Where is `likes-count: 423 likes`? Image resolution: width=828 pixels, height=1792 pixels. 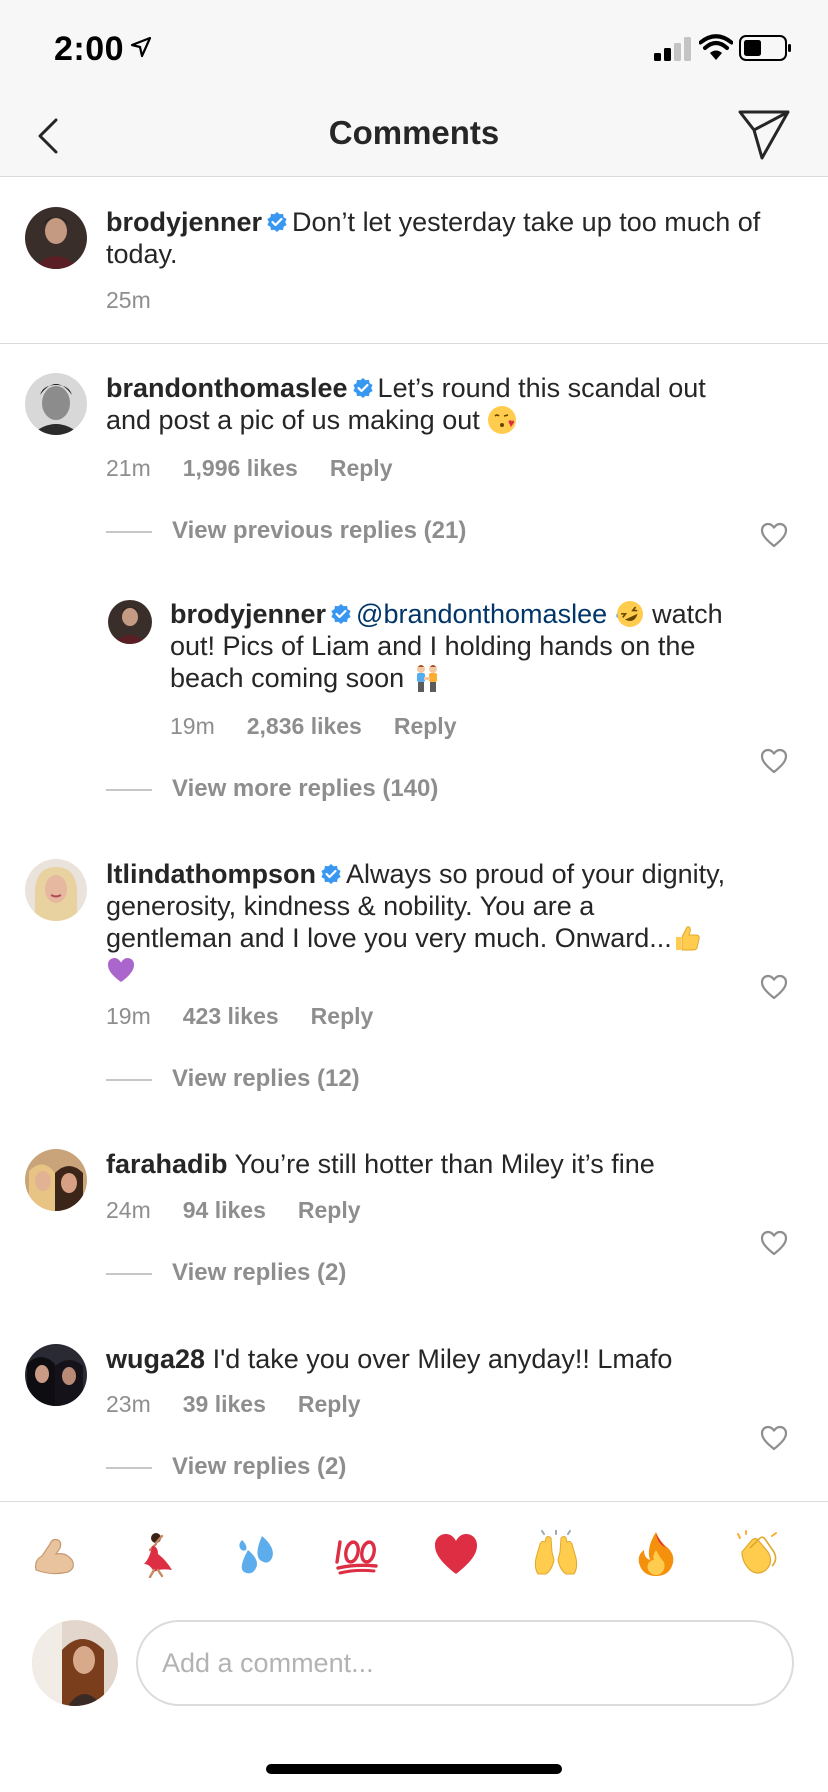 likes-count: 423 likes is located at coordinates (231, 1016).